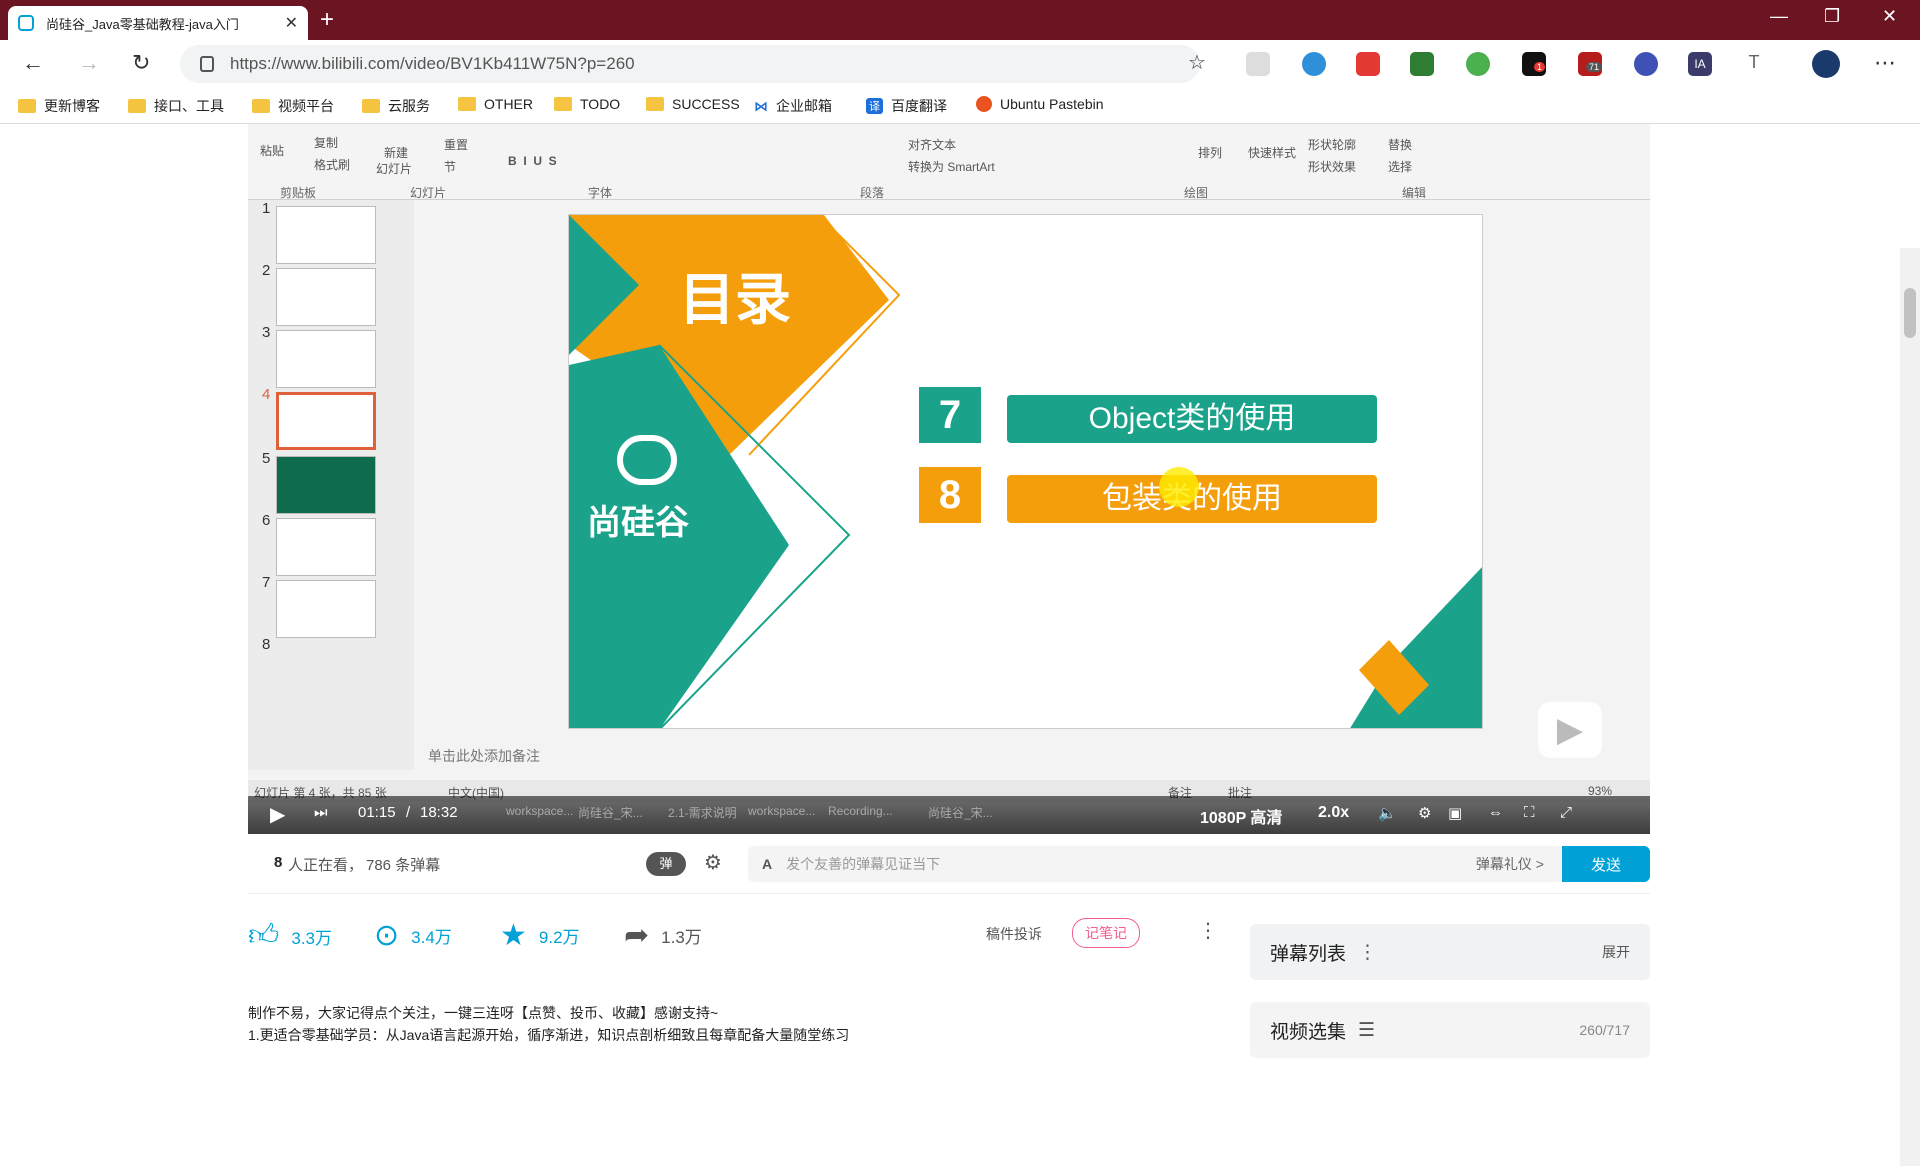 Image resolution: width=1920 pixels, height=1166 pixels. Describe the element at coordinates (1422, 64) in the screenshot. I see `s-extension-icon` at that location.